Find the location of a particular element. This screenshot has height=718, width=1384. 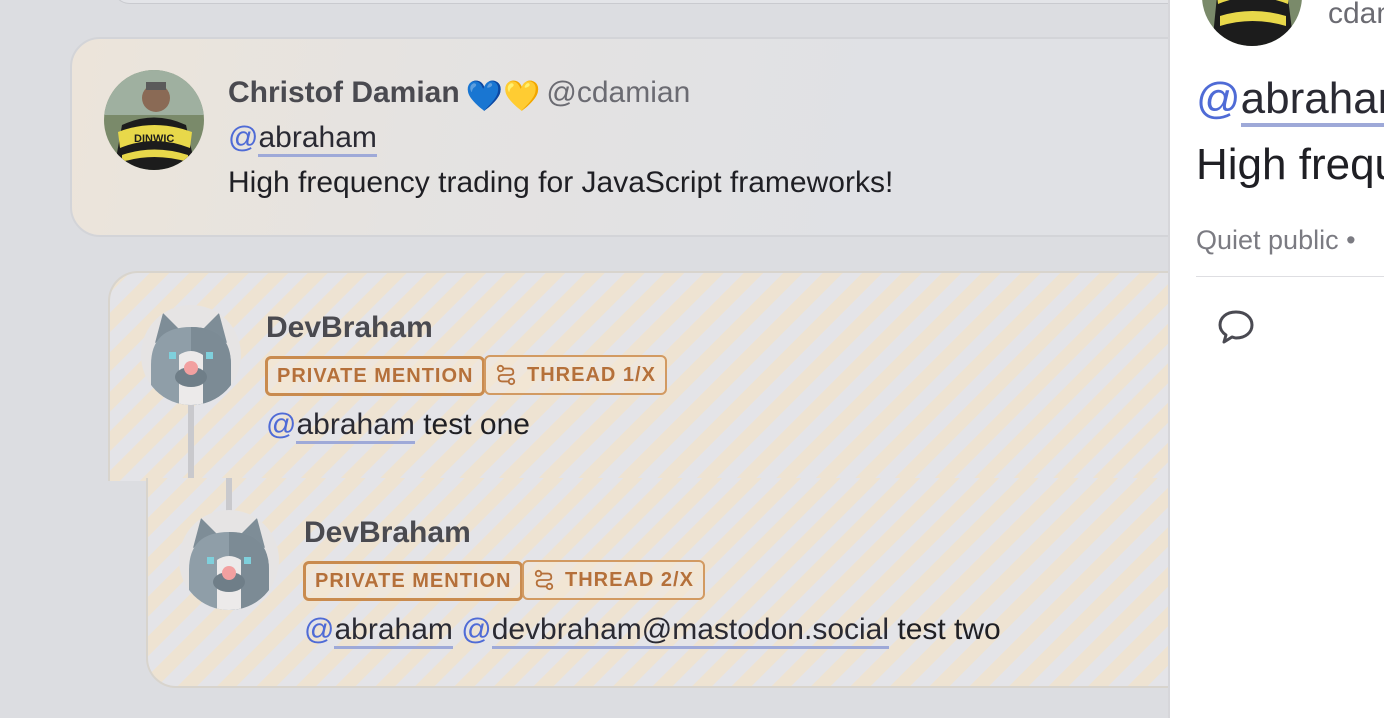

reply-bubble-icon is located at coordinates (1236, 326).